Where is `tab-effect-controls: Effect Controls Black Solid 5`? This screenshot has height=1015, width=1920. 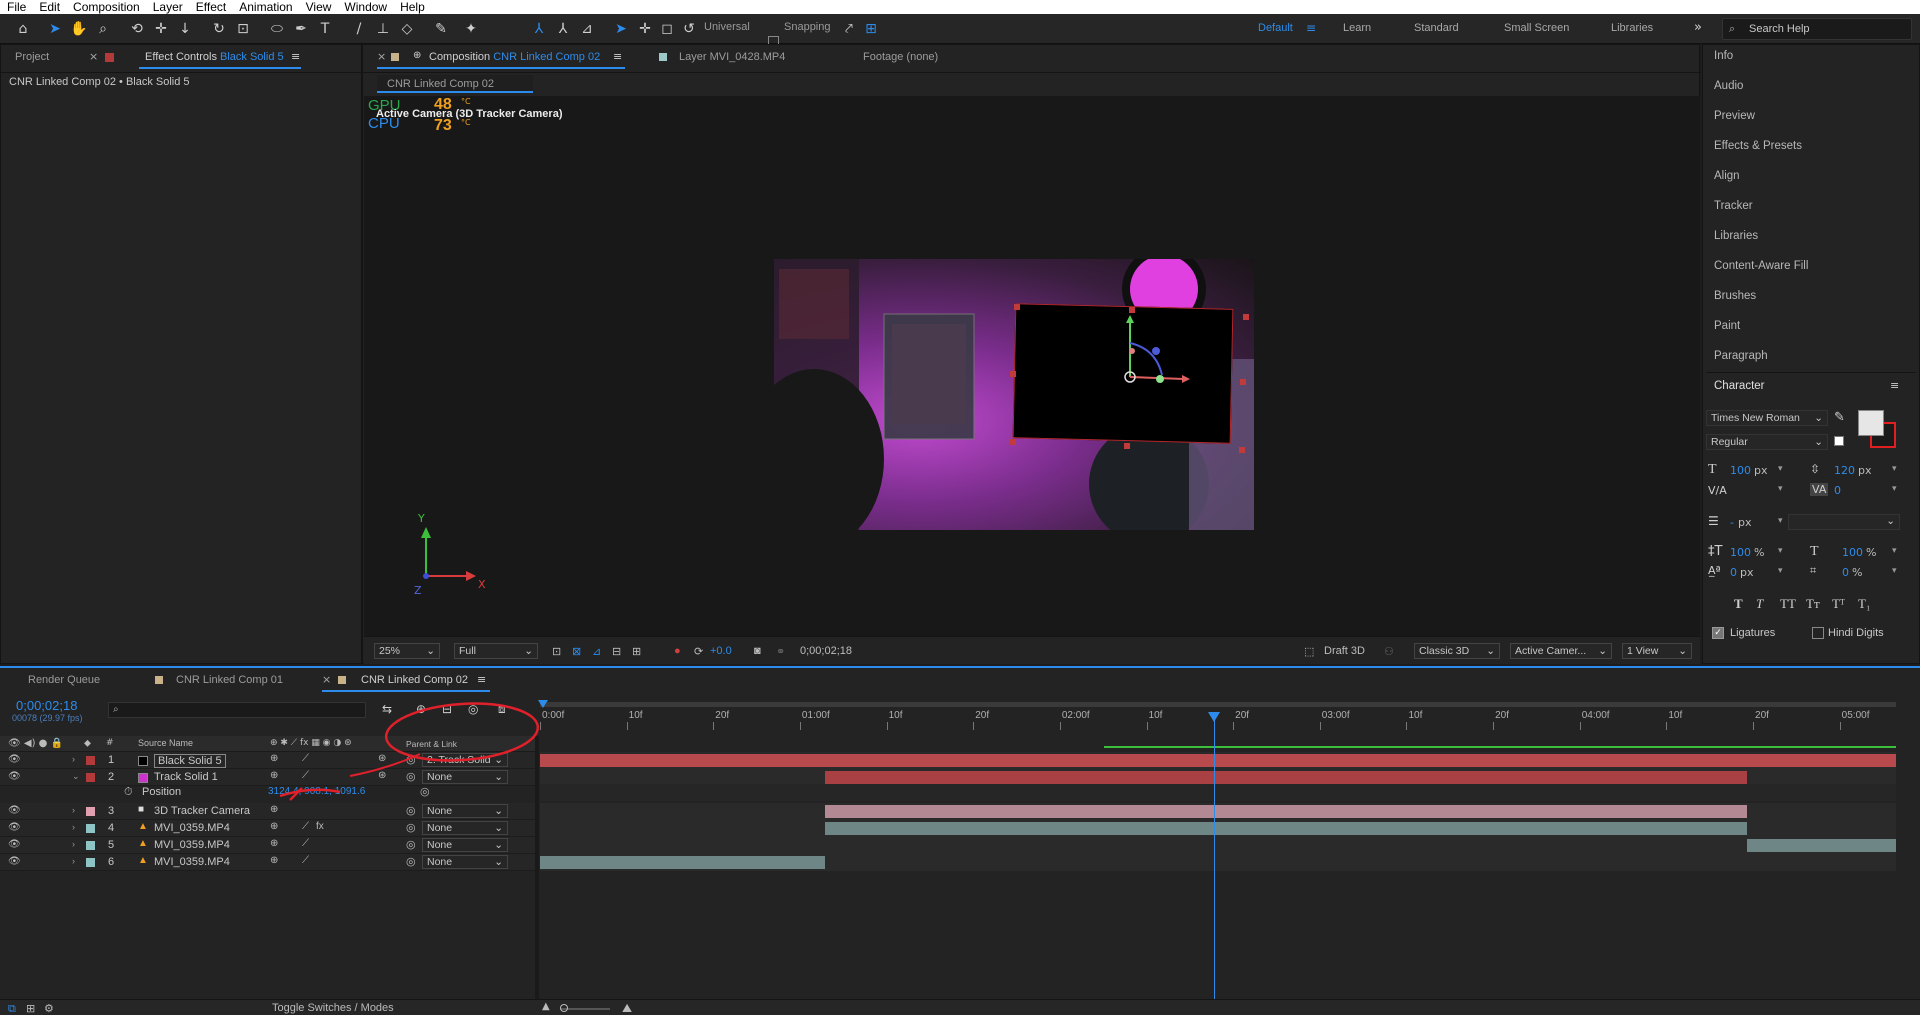
tab-effect-controls: Effect Controls Black Solid 5 is located at coordinates (214, 57).